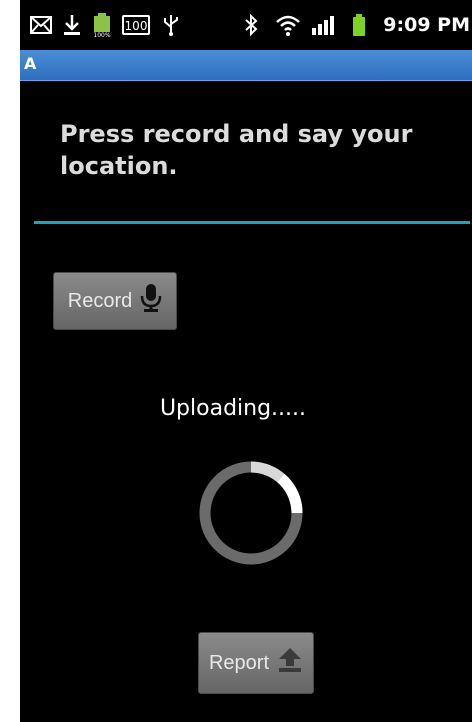 The height and width of the screenshot is (722, 472). I want to click on svg-text: 100, so click(136, 26).